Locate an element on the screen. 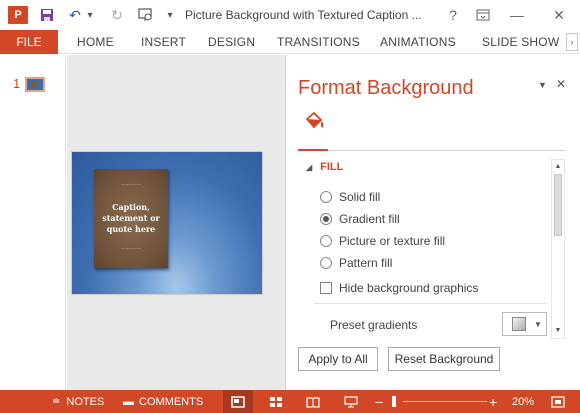 Image resolution: width=580 pixels, height=413 pixels. slide-thumbnail is located at coordinates (35, 84).